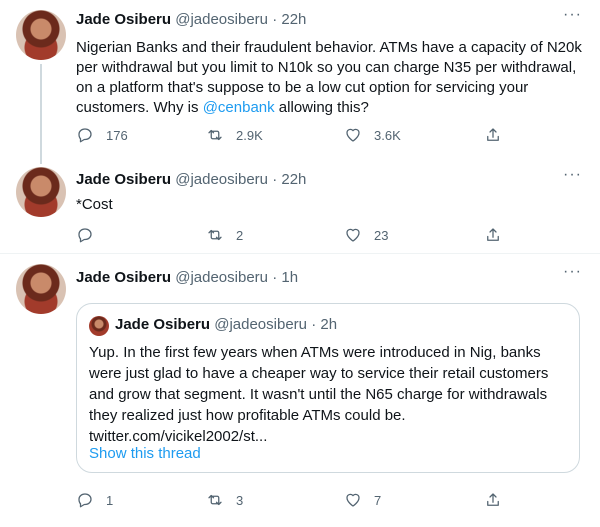 The image size is (600, 527). What do you see at coordinates (261, 324) in the screenshot?
I see `quoted-author-handle: @jadeosiberu` at bounding box center [261, 324].